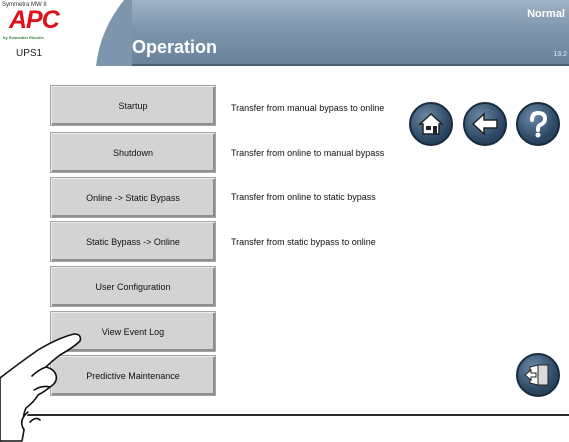 The width and height of the screenshot is (569, 442). What do you see at coordinates (308, 153) in the screenshot?
I see `shutdown-description: Transfer from online to manual bypass` at bounding box center [308, 153].